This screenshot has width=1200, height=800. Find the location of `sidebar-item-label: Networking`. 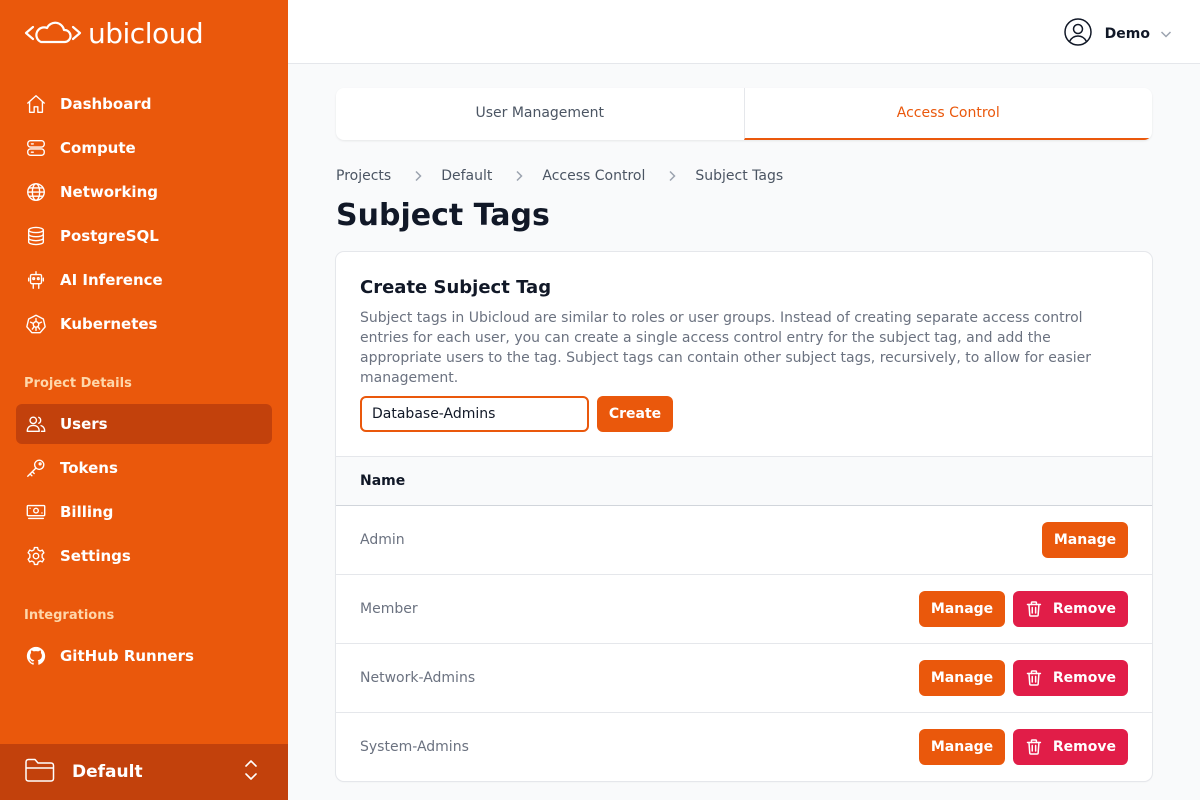

sidebar-item-label: Networking is located at coordinates (109, 192).